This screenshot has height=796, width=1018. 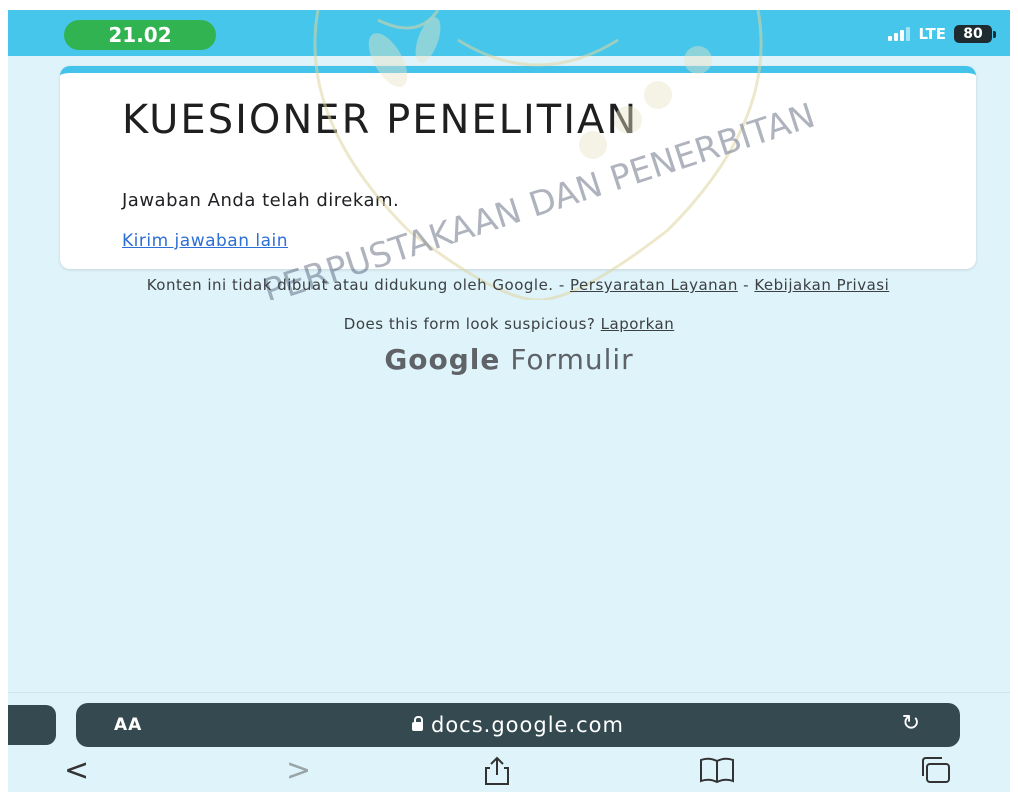 I want to click on suspicious-text: Does this form look suspicious?, so click(x=469, y=324).